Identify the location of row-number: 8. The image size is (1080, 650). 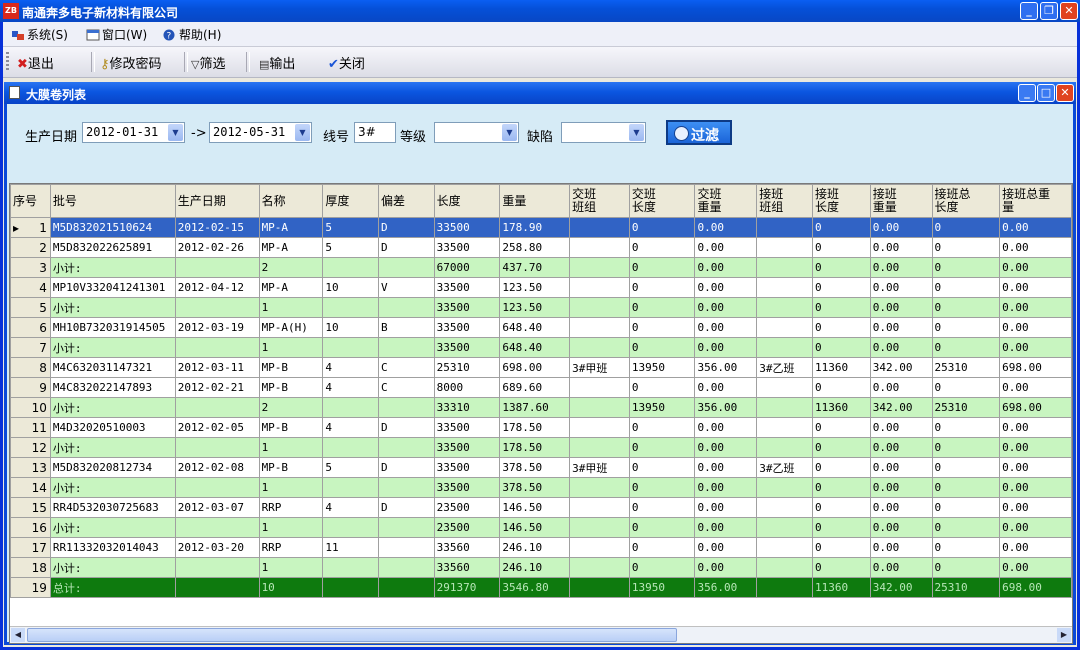
(30, 367).